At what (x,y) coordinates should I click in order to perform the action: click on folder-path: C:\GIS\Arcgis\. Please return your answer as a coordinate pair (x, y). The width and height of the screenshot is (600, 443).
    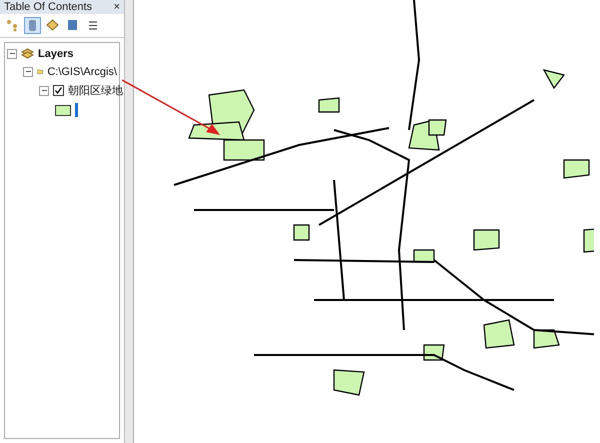
    Looking at the image, I should click on (82, 72).